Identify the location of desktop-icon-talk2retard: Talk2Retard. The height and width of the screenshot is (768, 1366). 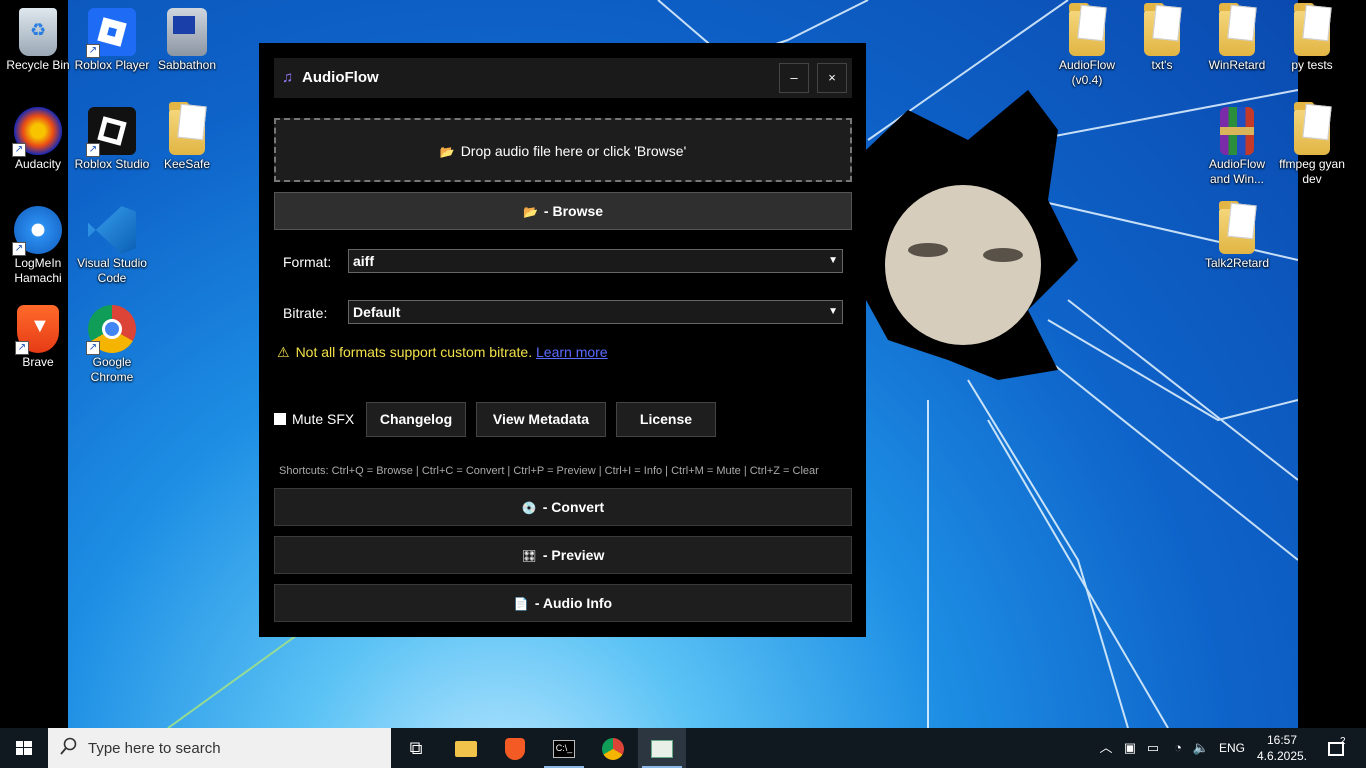
(1237, 235).